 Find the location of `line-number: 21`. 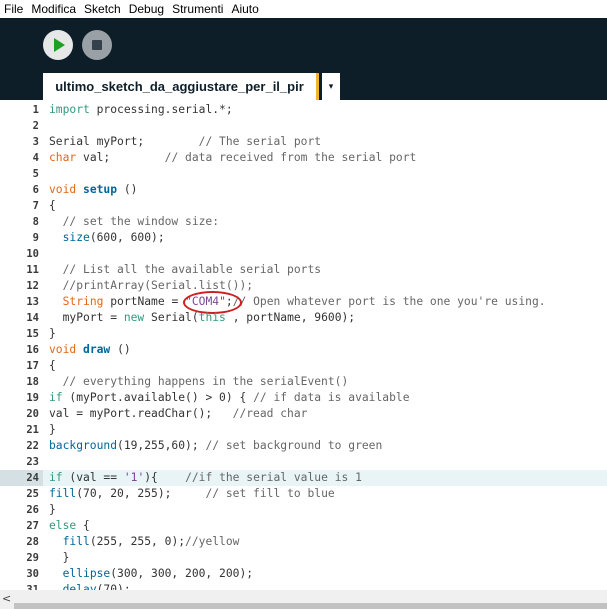

line-number: 21 is located at coordinates (32, 430).